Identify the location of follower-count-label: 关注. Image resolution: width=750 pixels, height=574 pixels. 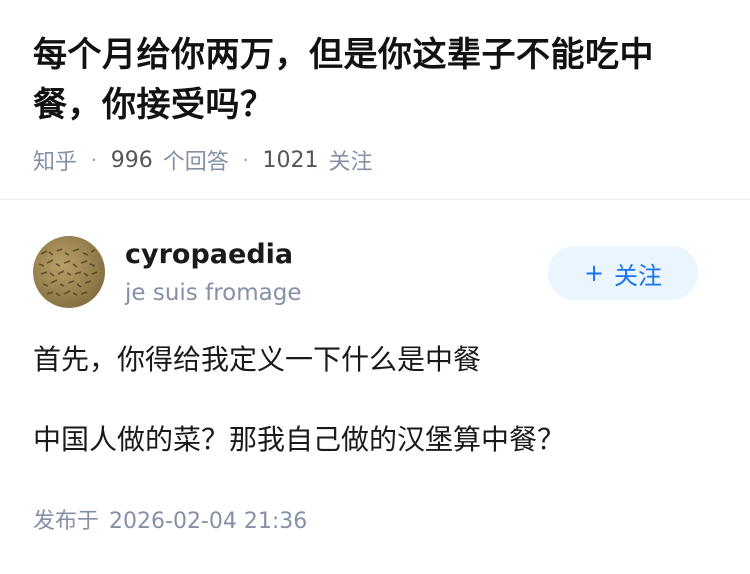
(351, 160).